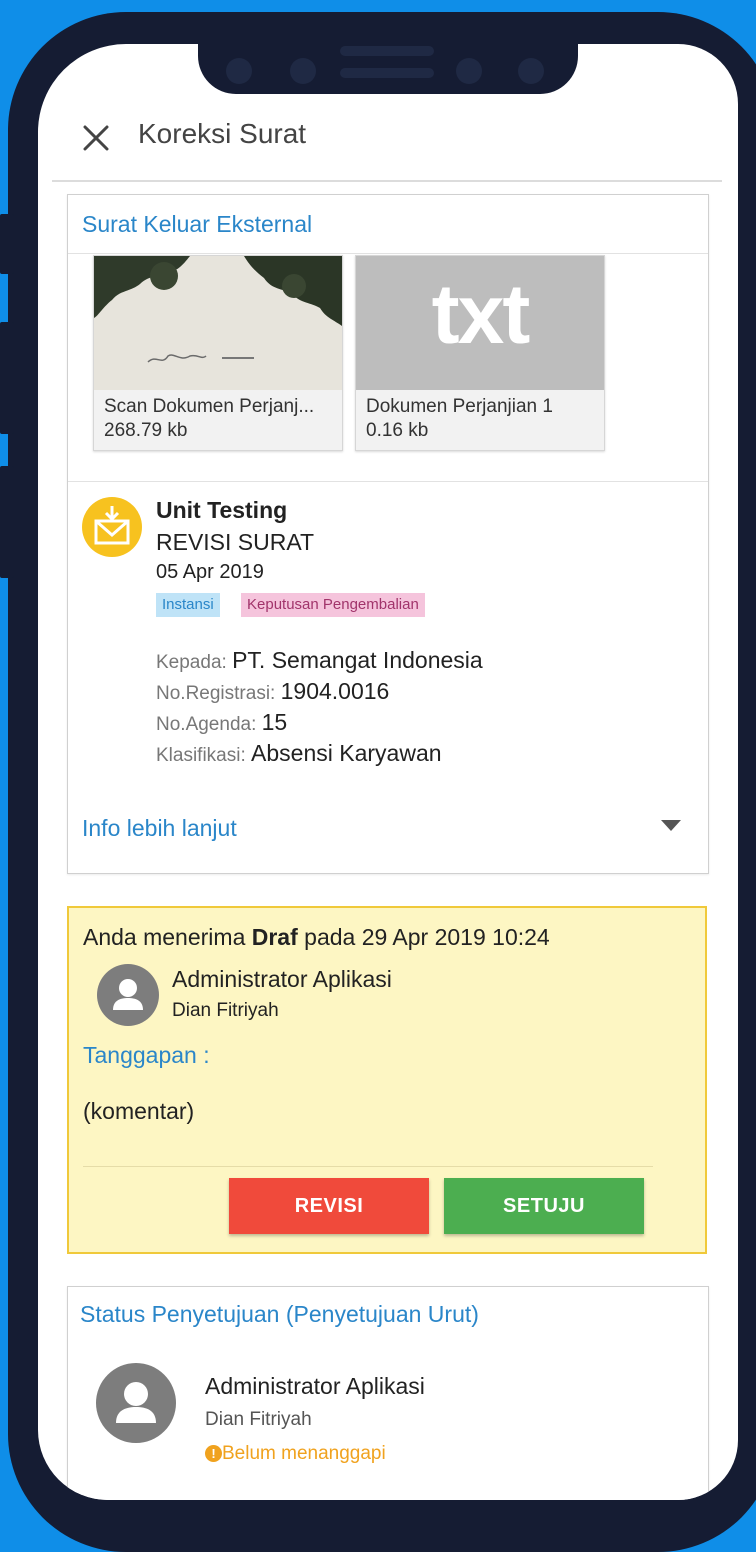 This screenshot has height=1552, width=756. Describe the element at coordinates (346, 753) in the screenshot. I see `detail-value: Absensi Karyawan` at that location.